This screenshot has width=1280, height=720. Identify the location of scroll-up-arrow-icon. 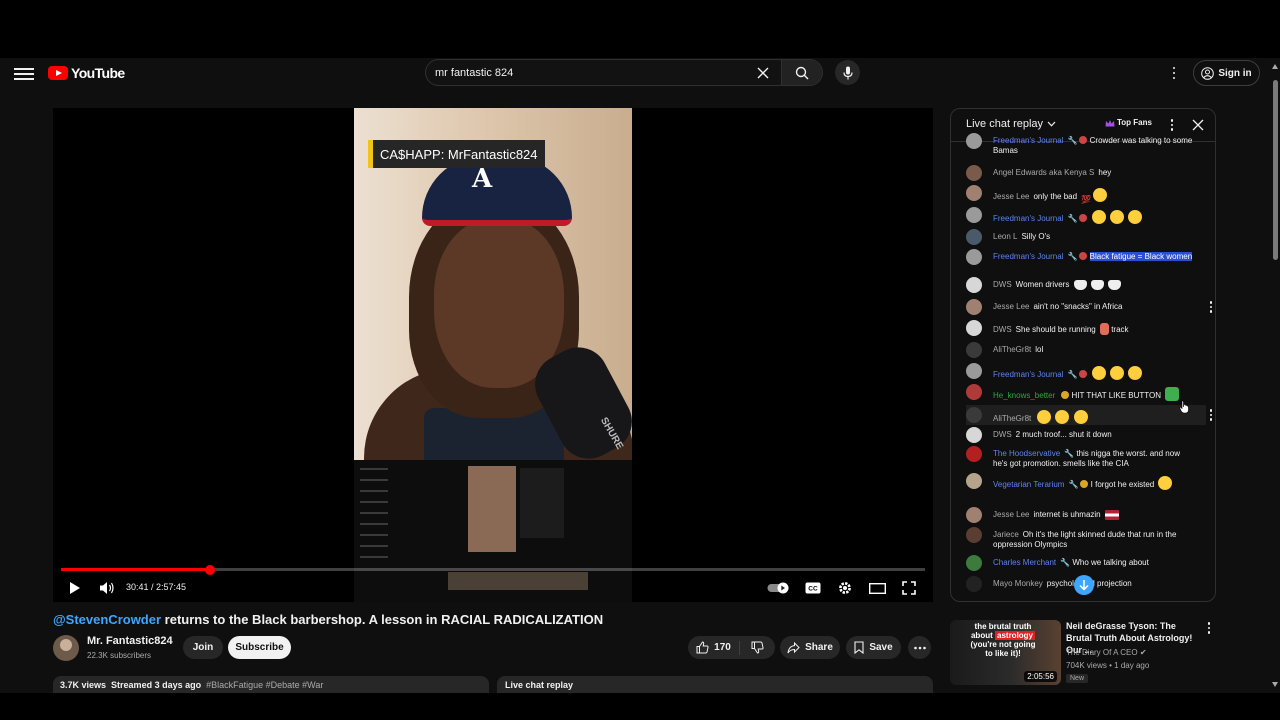
(1275, 66).